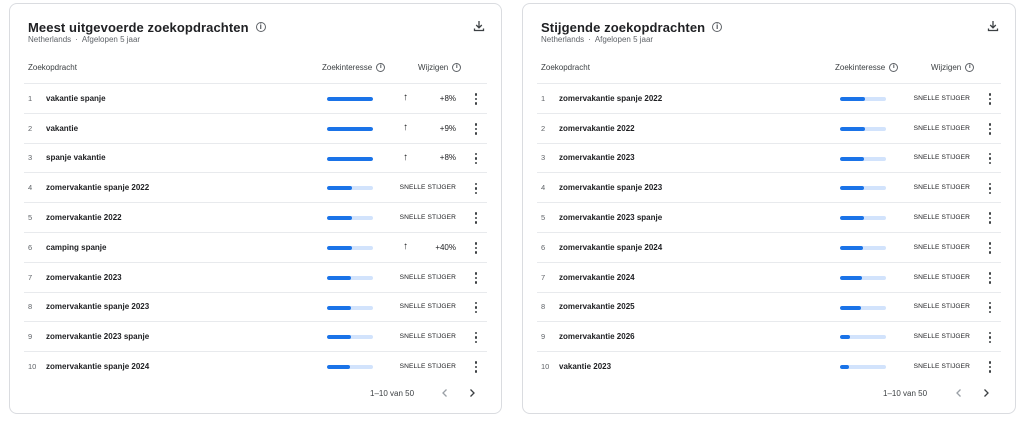  What do you see at coordinates (440, 67) in the screenshot?
I see `column-header-change: Wijzigen i` at bounding box center [440, 67].